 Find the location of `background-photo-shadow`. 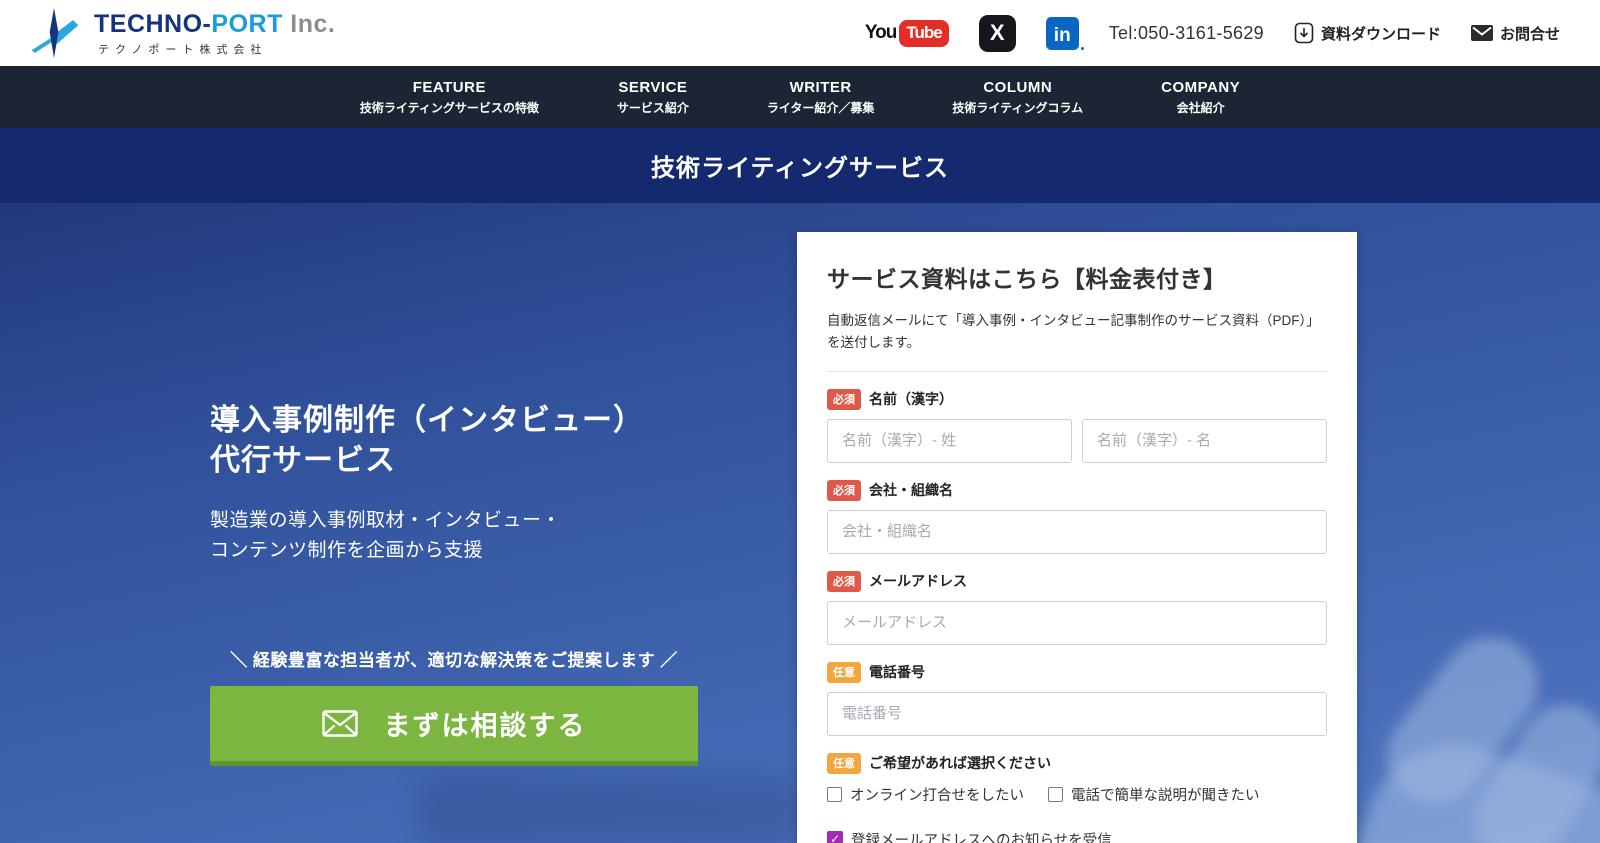

background-photo-shadow is located at coordinates (610, 810).